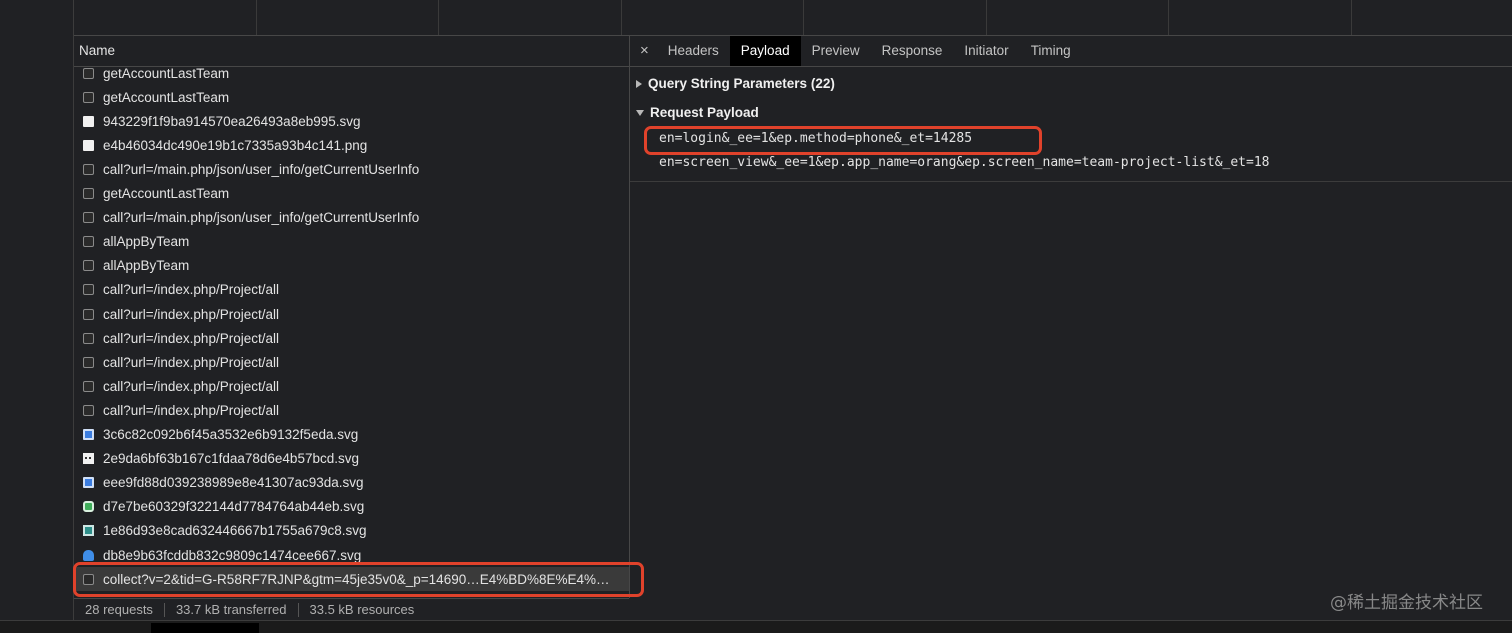  Describe the element at coordinates (1051, 51) in the screenshot. I see `tab-timing: Timing` at that location.